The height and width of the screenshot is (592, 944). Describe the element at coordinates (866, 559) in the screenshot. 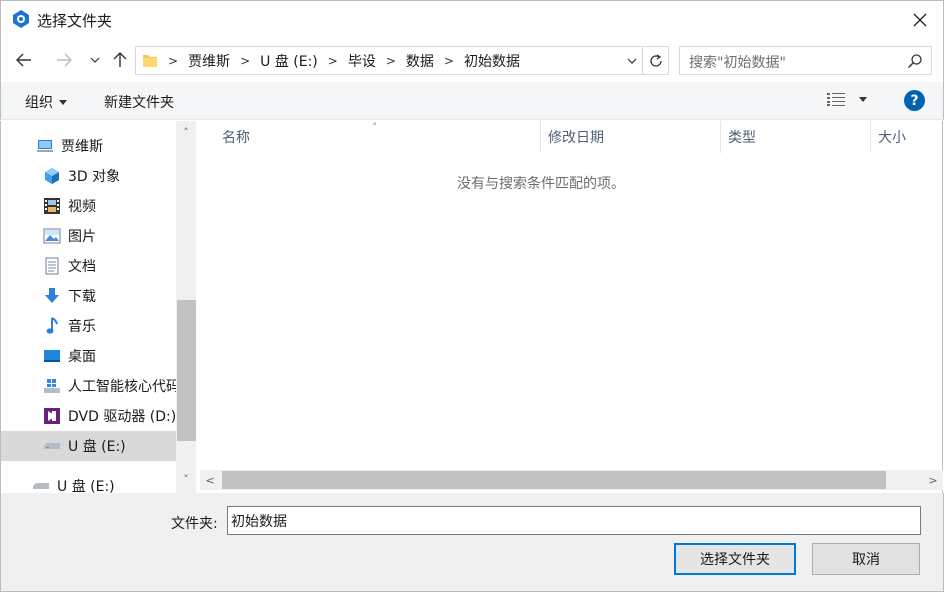

I see `cancel-button: 取消` at that location.